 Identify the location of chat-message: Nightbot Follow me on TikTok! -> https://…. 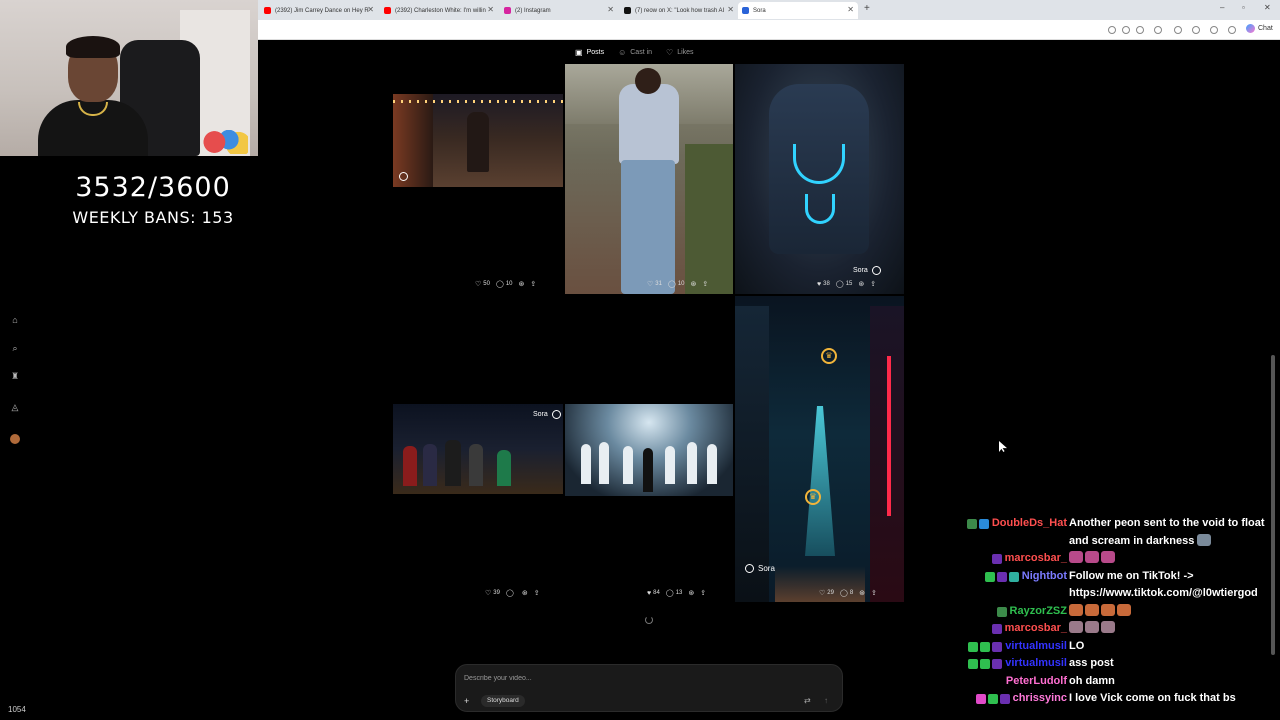
(1105, 585).